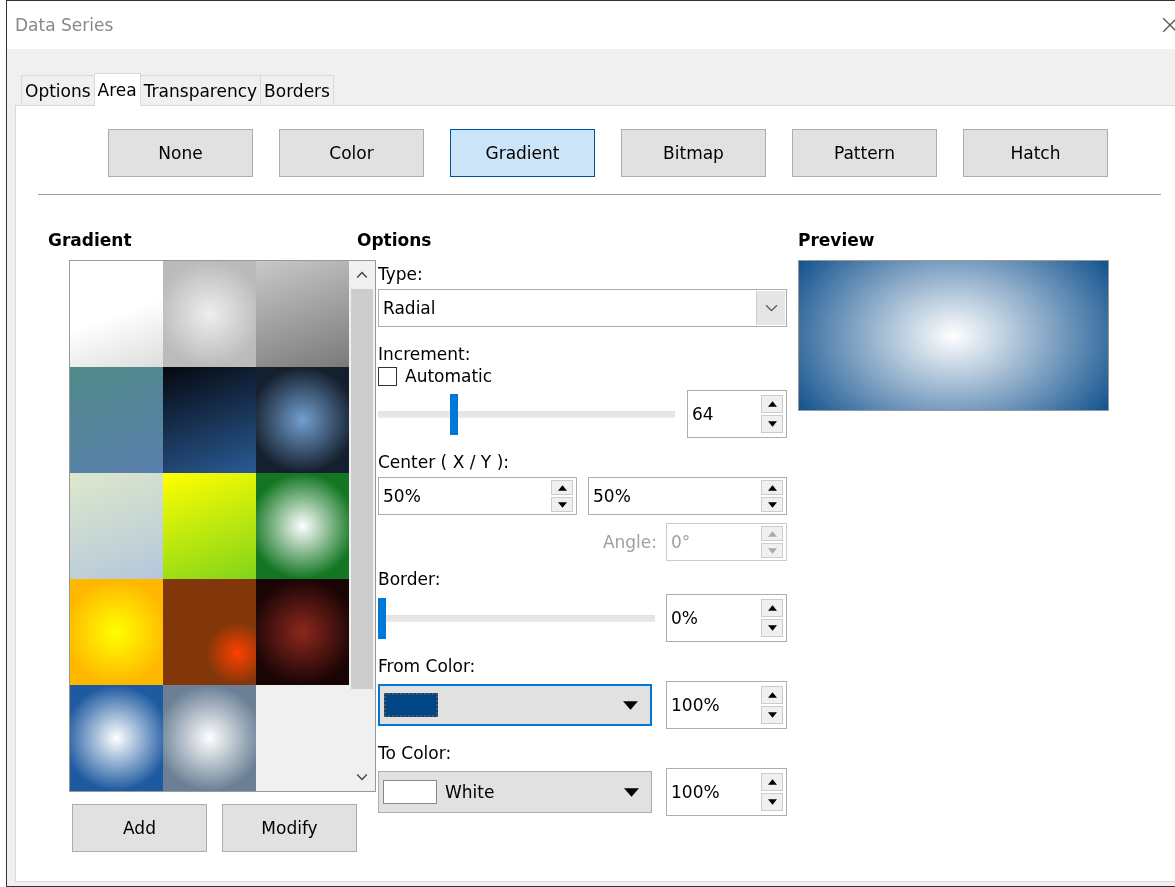 This screenshot has width=1175, height=887. I want to click on section-heading: Preview, so click(837, 240).